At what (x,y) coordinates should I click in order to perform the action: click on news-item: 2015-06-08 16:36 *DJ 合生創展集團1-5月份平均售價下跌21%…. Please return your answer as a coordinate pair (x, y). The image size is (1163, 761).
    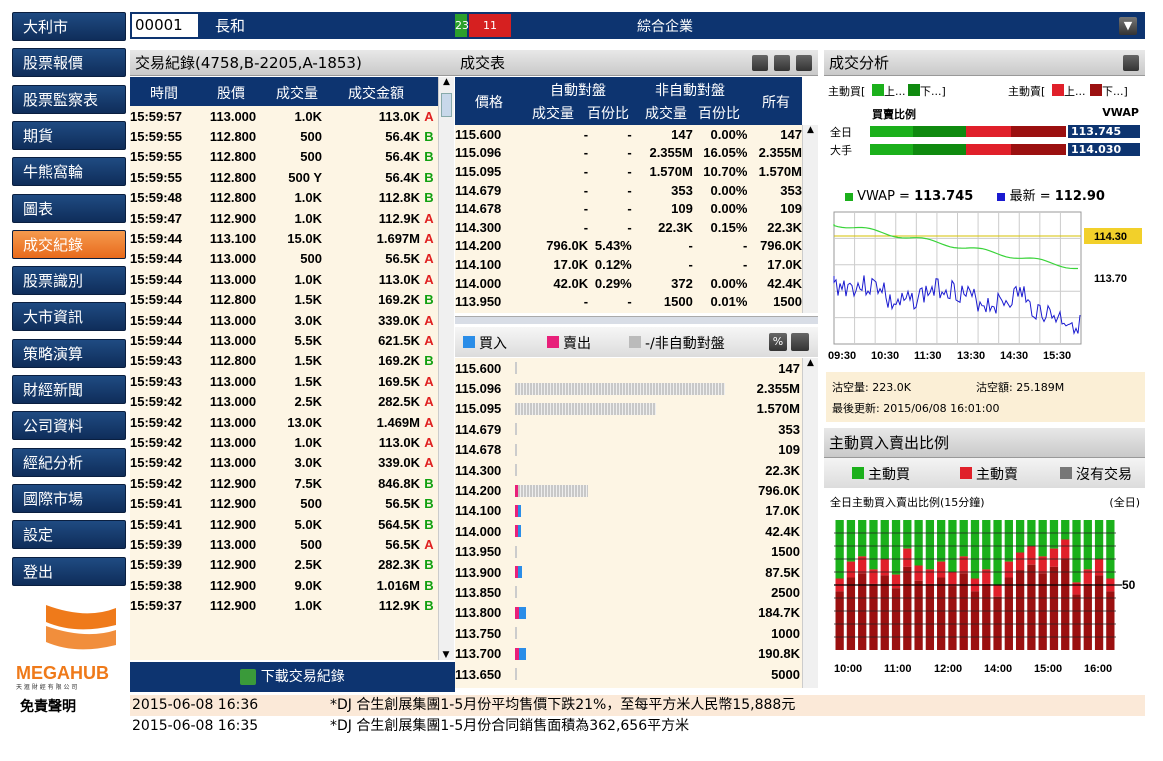
    Looking at the image, I should click on (637, 705).